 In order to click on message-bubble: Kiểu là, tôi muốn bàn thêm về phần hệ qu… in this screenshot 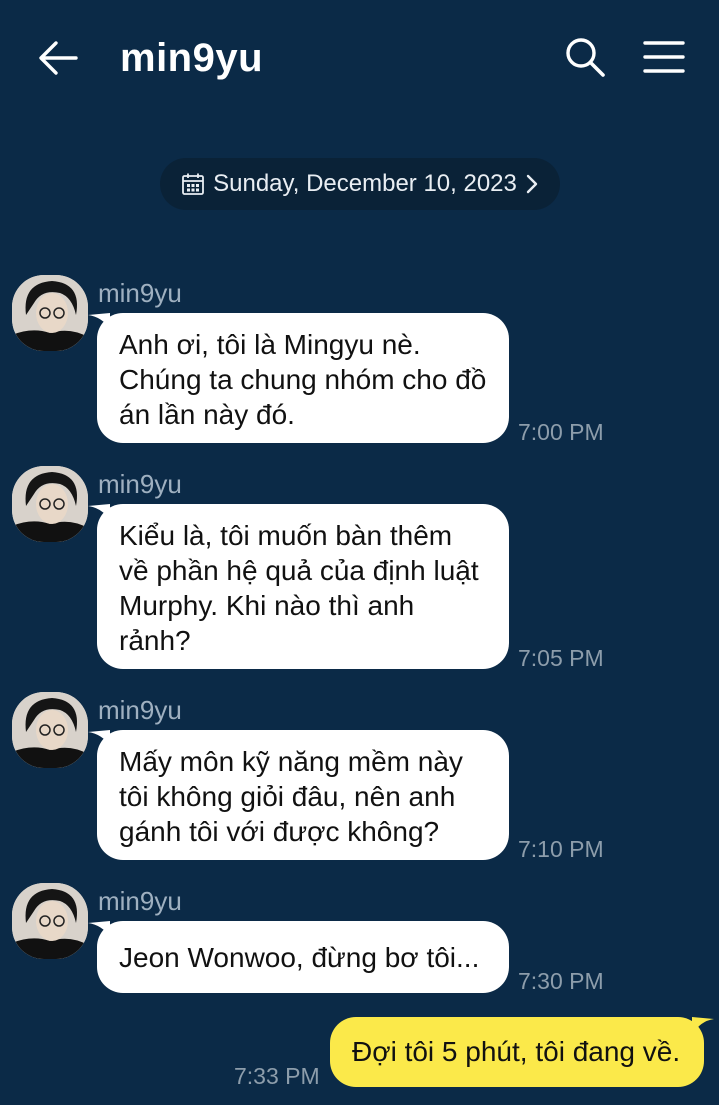, I will do `click(298, 586)`.